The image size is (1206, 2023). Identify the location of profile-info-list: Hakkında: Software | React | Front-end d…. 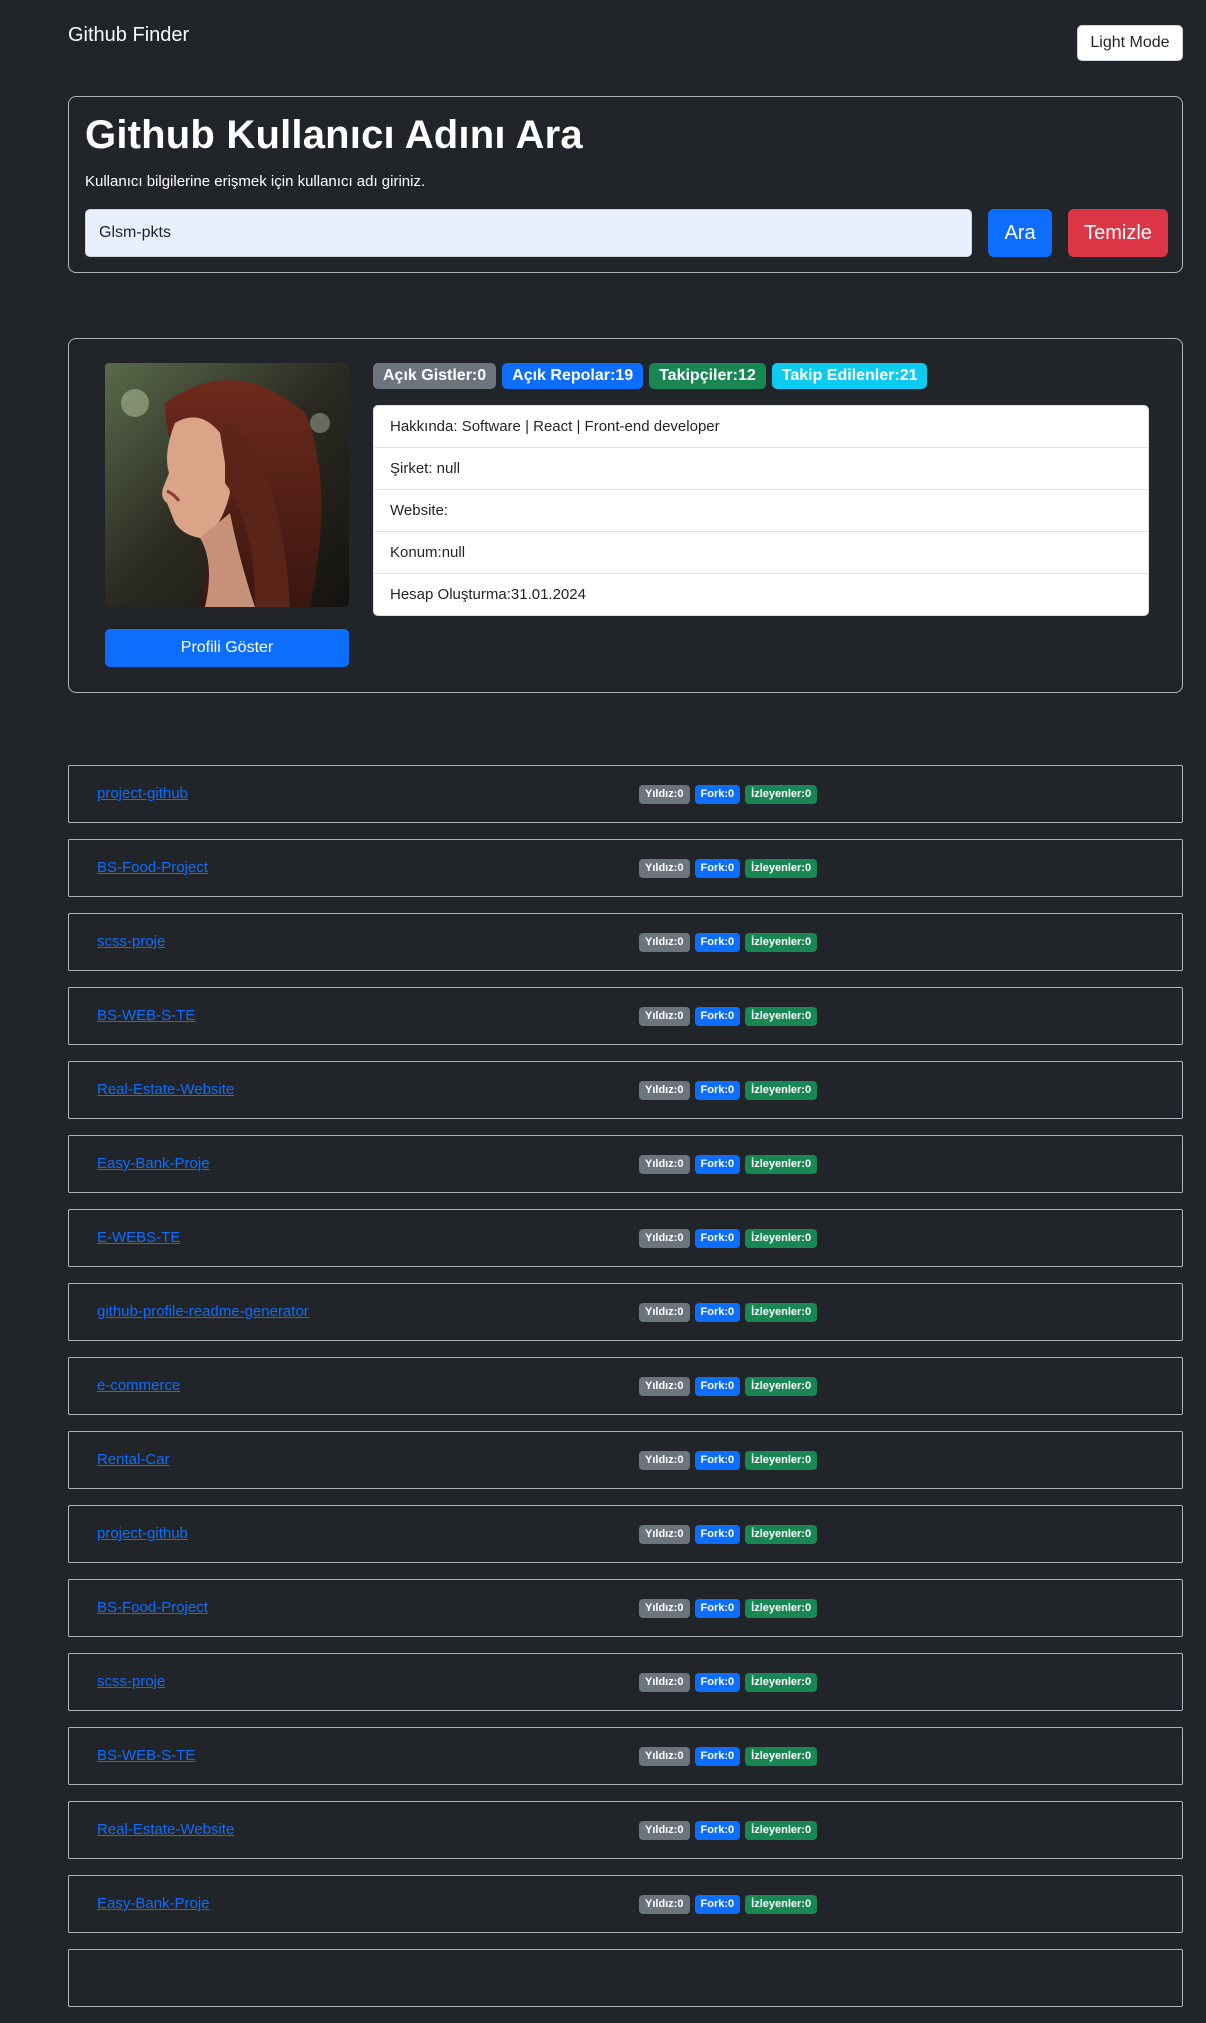
(761, 510).